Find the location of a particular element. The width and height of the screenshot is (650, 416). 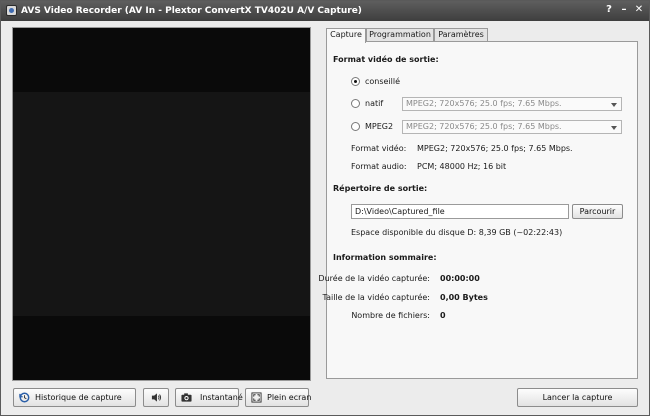

capture-history-button: Historique de capture is located at coordinates (74, 397).